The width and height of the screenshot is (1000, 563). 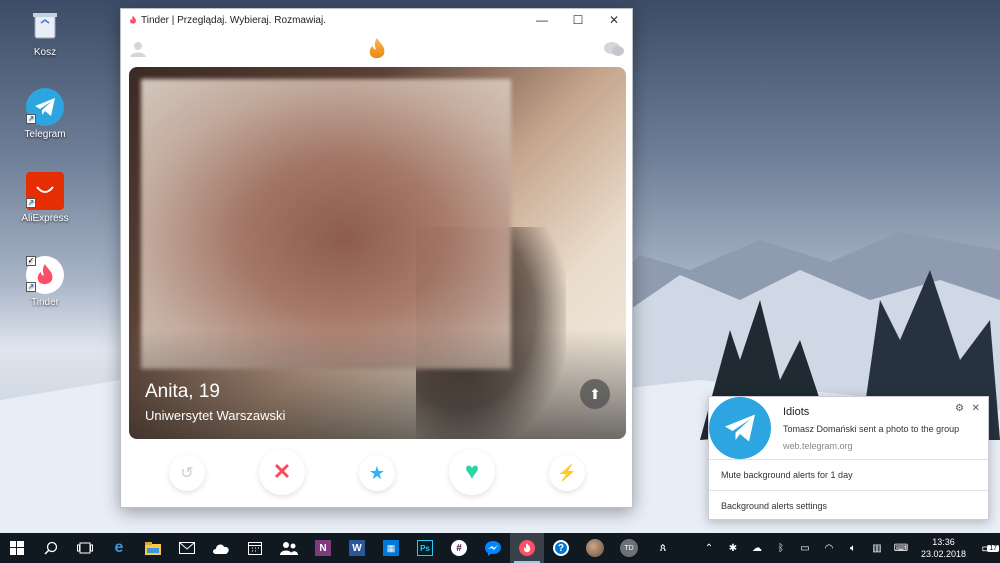 I want to click on people-tray-icon: ጰ, so click(x=663, y=547).